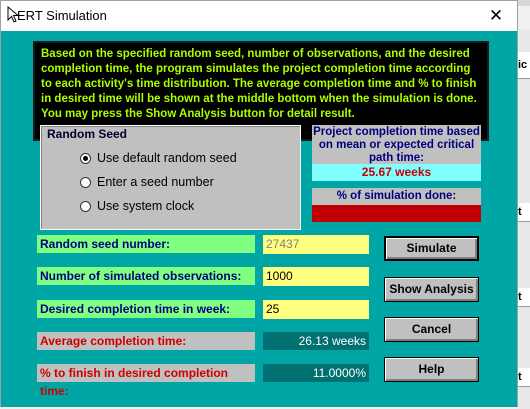 This screenshot has height=409, width=530. I want to click on seed-number-field, so click(316, 244).